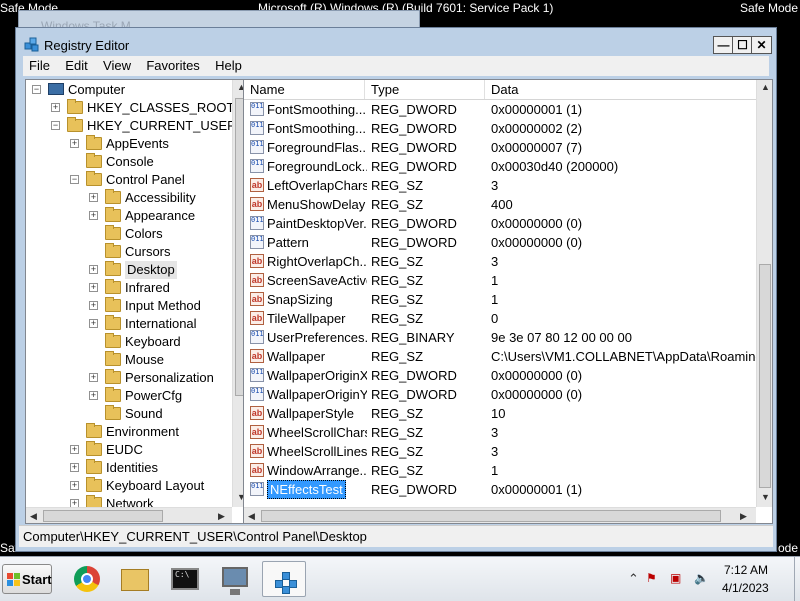  What do you see at coordinates (745, 588) in the screenshot?
I see `clock-date: 4/1/2023` at bounding box center [745, 588].